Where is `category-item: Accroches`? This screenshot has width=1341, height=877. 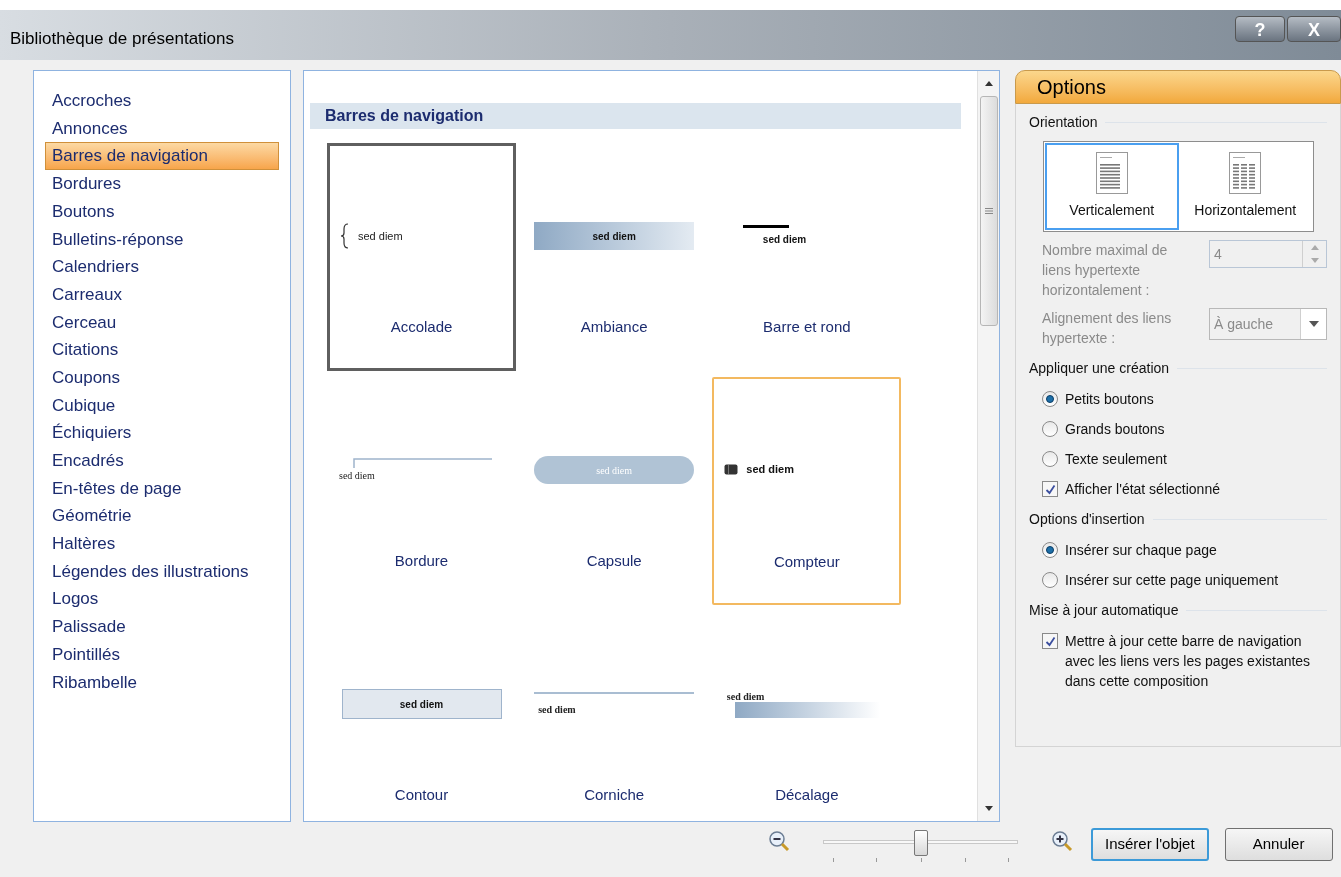
category-item: Accroches is located at coordinates (162, 101).